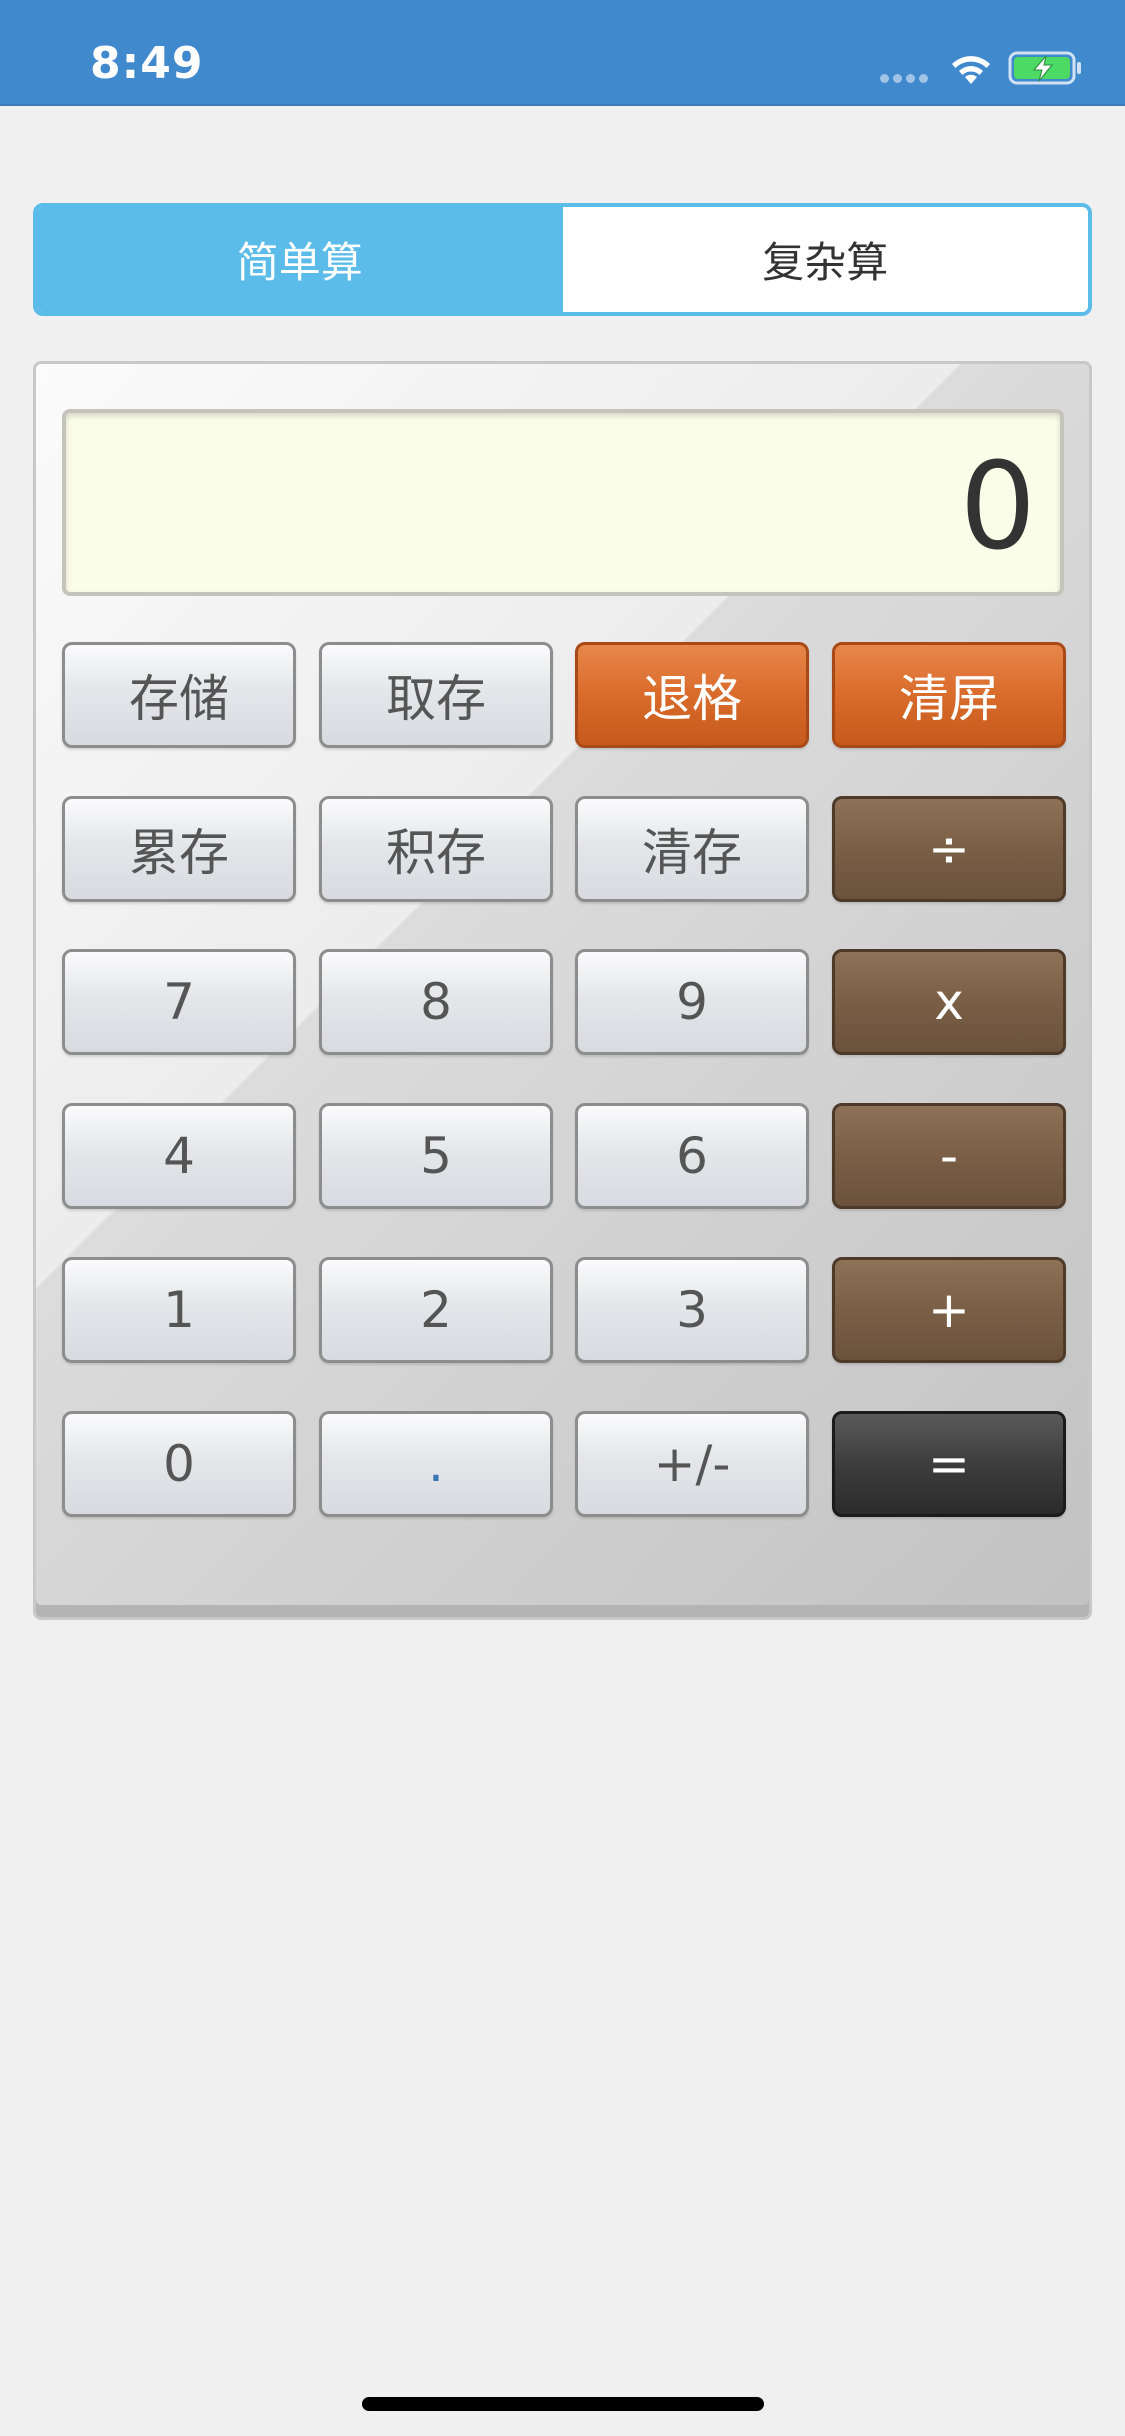 This screenshot has height=2436, width=1125. I want to click on signal-dots-icon, so click(904, 78).